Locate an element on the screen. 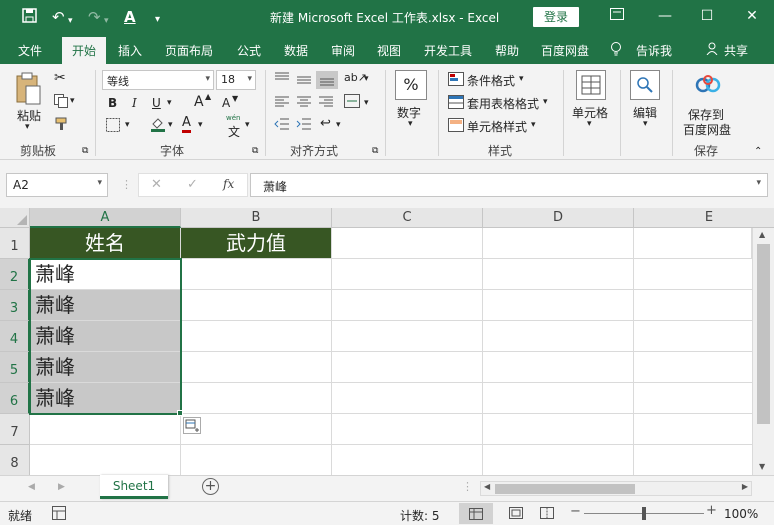 Image resolution: width=774 pixels, height=528 pixels. number-dropdown-icon: ▾ is located at coordinates (410, 124).